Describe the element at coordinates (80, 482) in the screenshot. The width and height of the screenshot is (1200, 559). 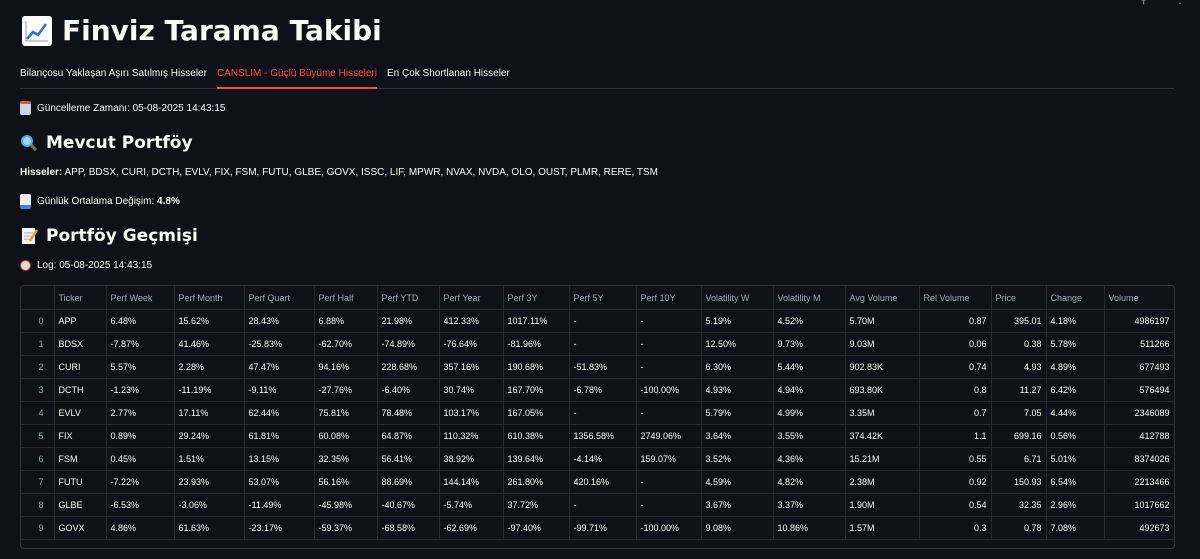
I see `table-cell: FUTU` at that location.